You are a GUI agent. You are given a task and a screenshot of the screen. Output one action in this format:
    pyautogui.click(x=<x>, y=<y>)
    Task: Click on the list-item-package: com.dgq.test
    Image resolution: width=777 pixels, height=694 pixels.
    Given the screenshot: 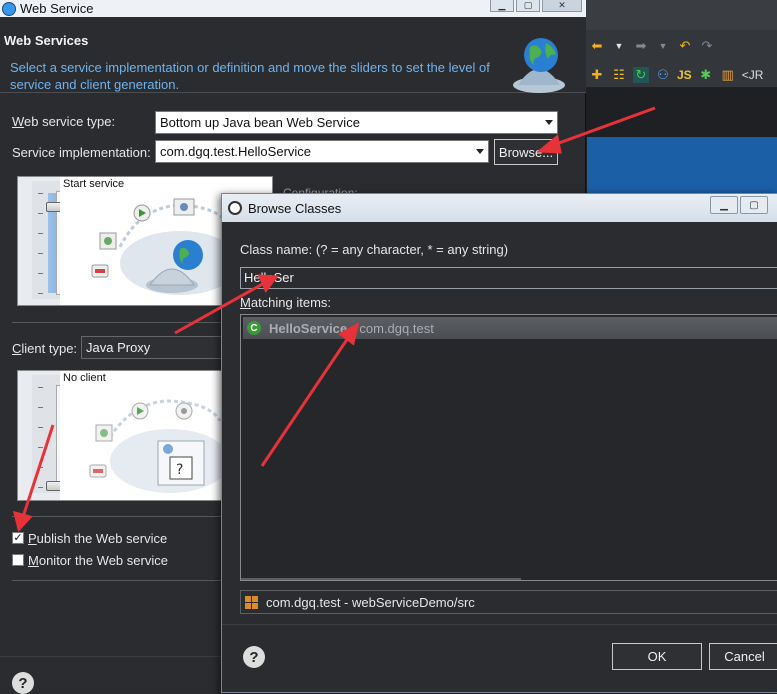 What is the action you would take?
    pyautogui.click(x=396, y=328)
    